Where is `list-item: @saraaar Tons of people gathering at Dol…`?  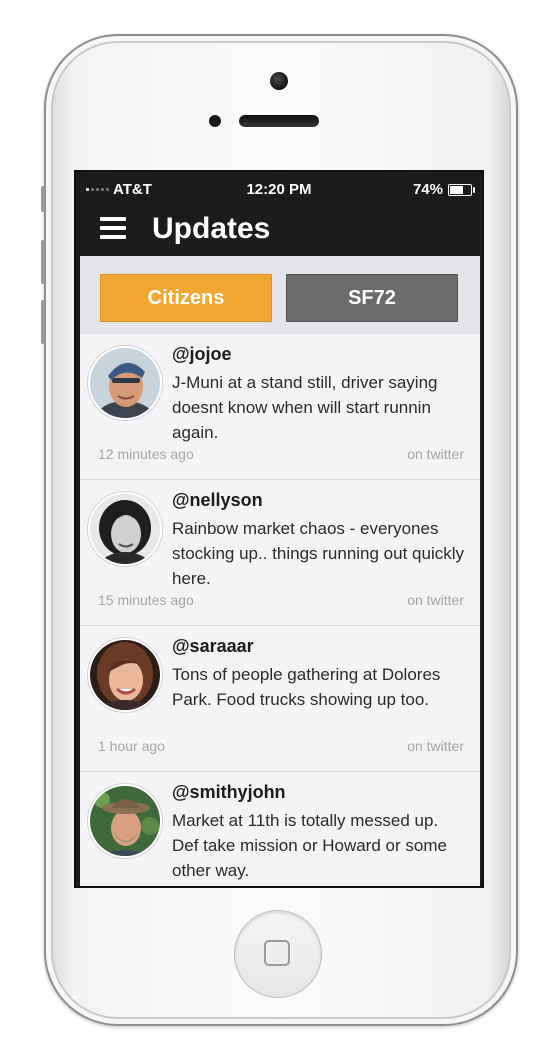
list-item: @saraaar Tons of people gathering at Dol… is located at coordinates (280, 699).